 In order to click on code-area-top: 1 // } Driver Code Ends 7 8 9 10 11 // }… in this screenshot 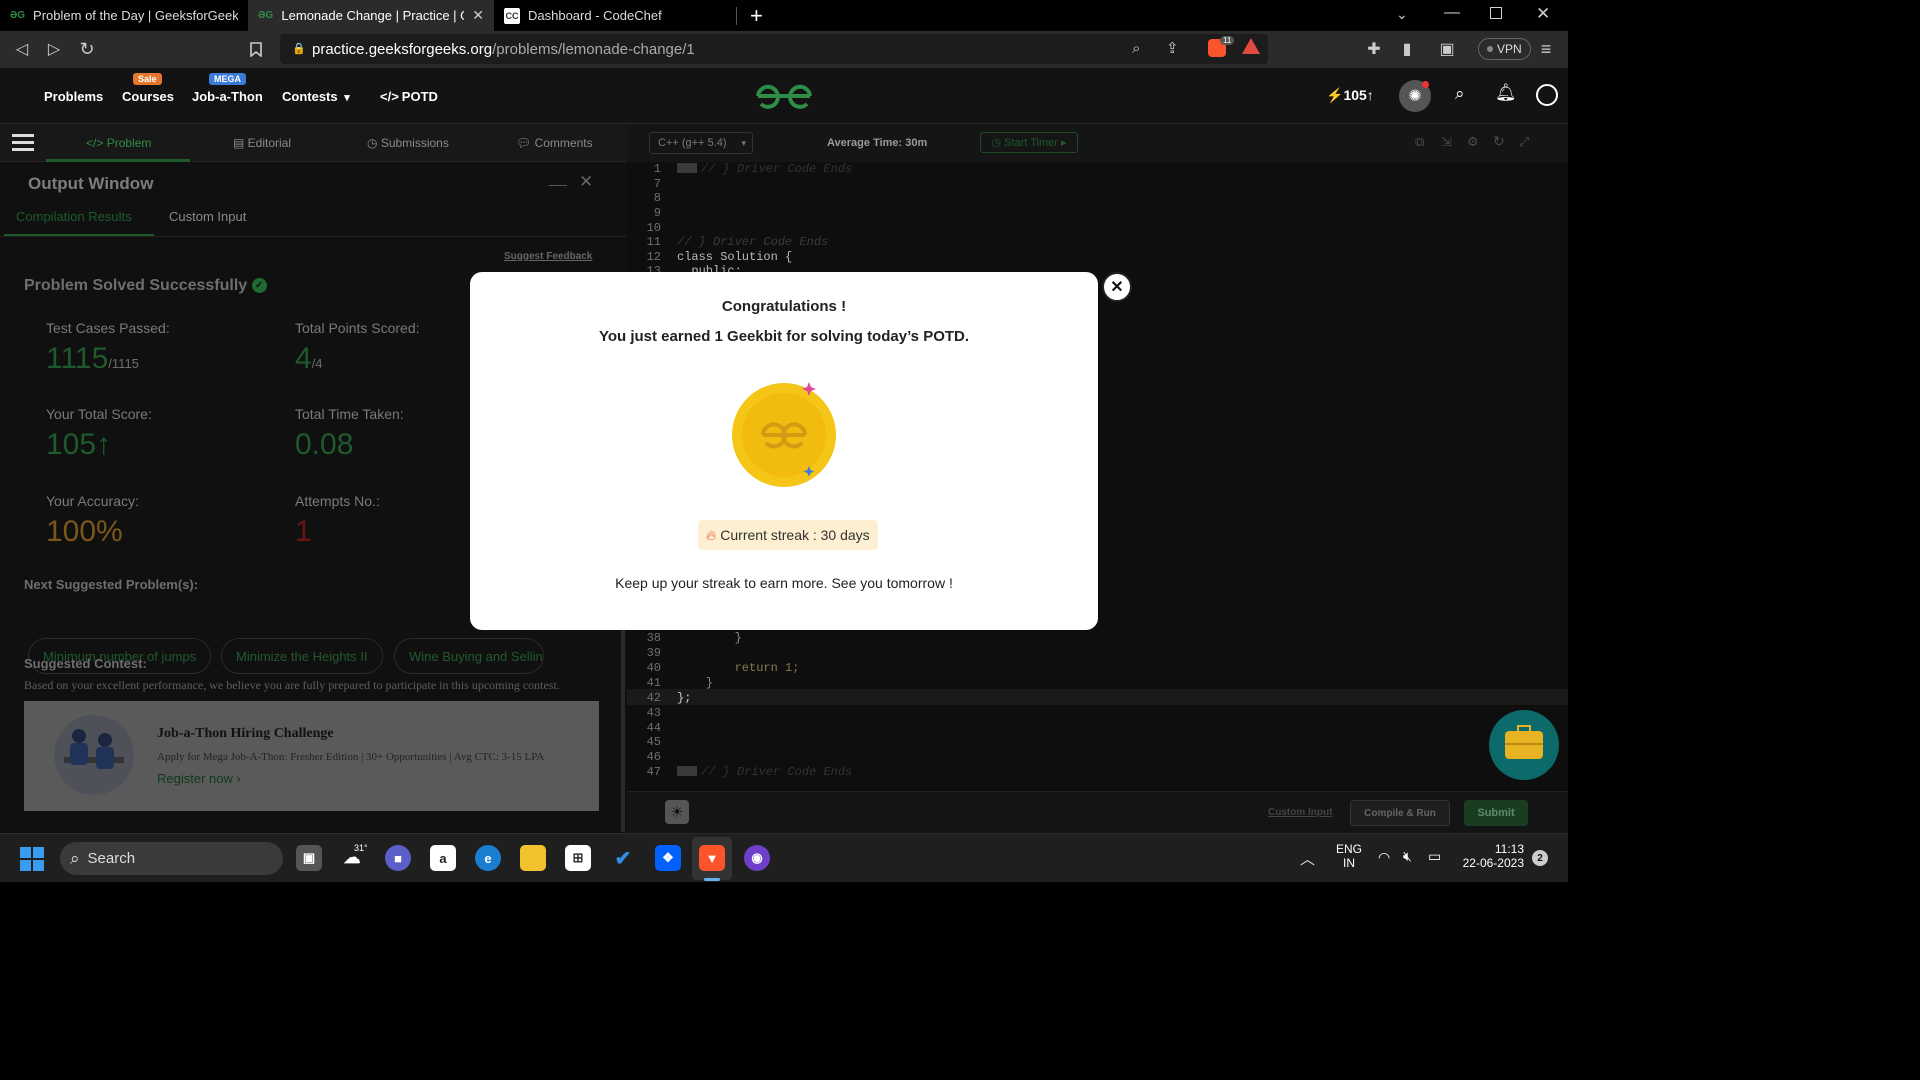, I will do `click(1097, 222)`.